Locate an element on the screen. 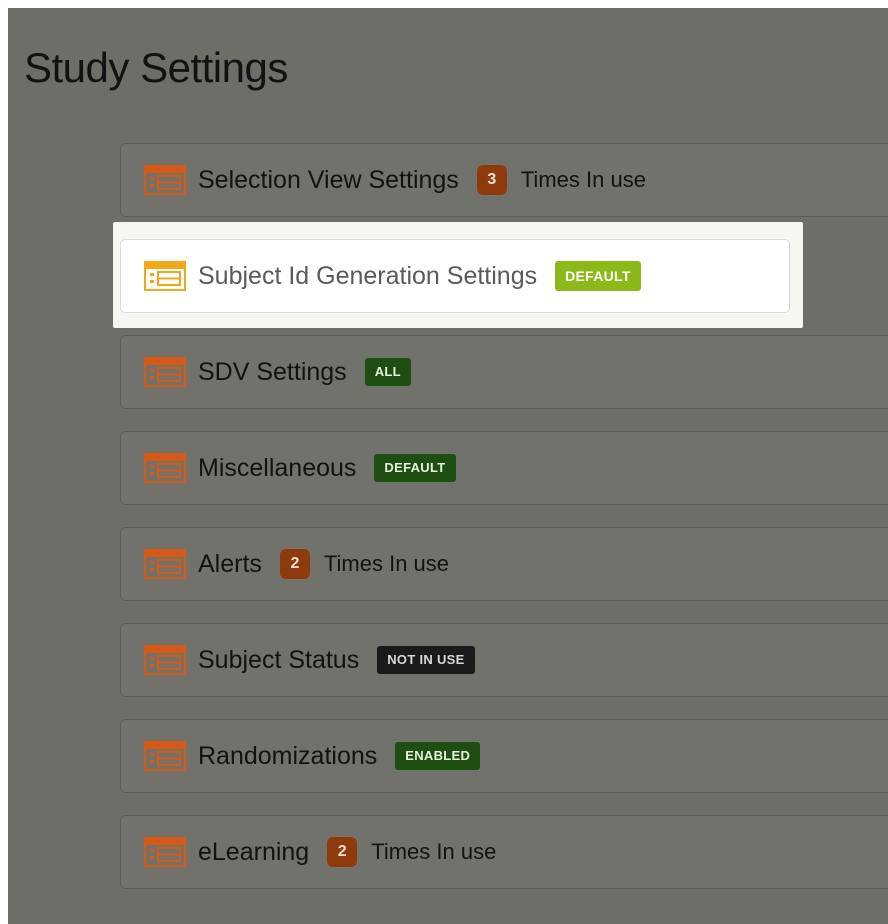 The height and width of the screenshot is (924, 888). settings-row-subject-id-generation: Subject Id Generation Settings DEFAULT is located at coordinates (455, 276).